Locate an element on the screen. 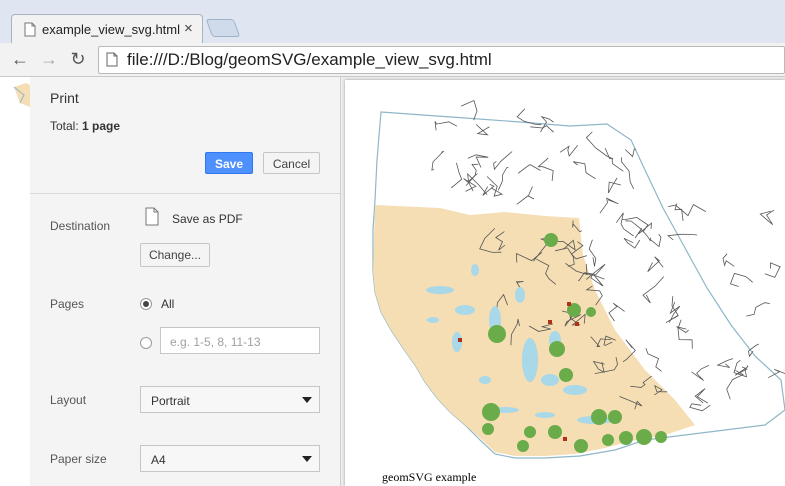 This screenshot has width=785, height=486. browser-tab: example_view_svg.html × is located at coordinates (107, 29).